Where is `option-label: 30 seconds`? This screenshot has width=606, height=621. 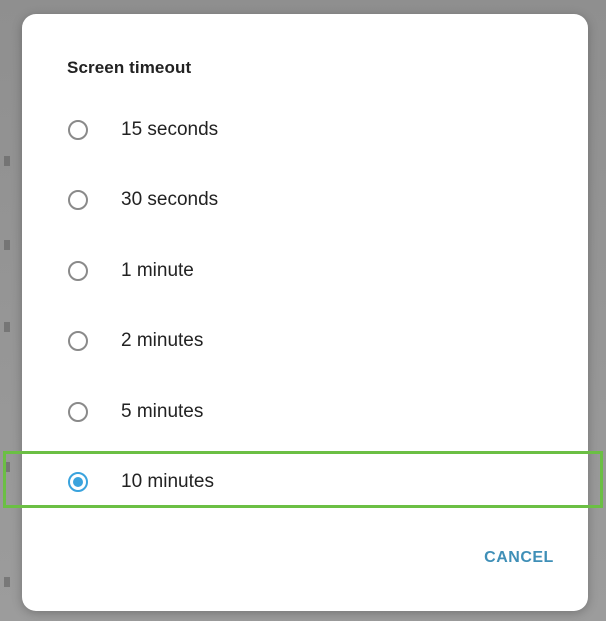
option-label: 30 seconds is located at coordinates (170, 199).